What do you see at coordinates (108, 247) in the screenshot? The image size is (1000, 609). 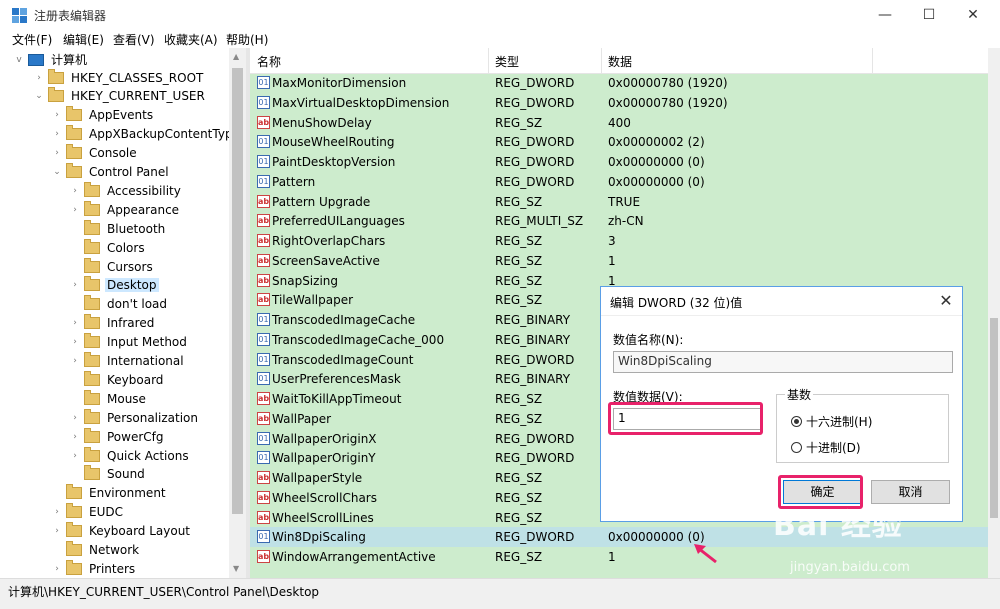 I see `tree-item: Colors` at bounding box center [108, 247].